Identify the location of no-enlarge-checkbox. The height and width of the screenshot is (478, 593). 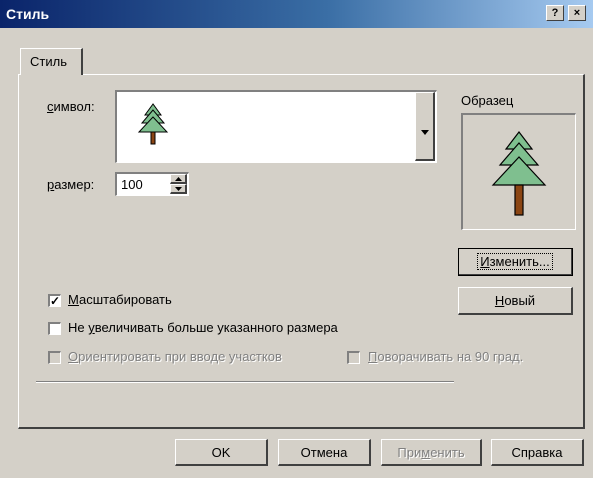
(54, 328).